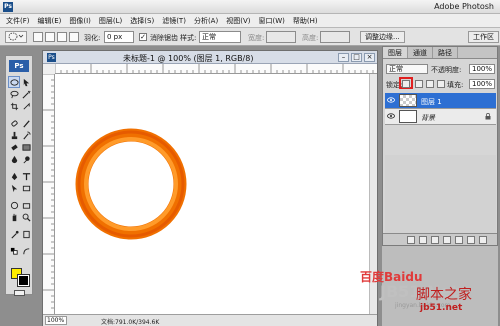 The height and width of the screenshot is (326, 500). Describe the element at coordinates (50, 21) in the screenshot. I see `menu-edit: 编辑(E)` at that location.